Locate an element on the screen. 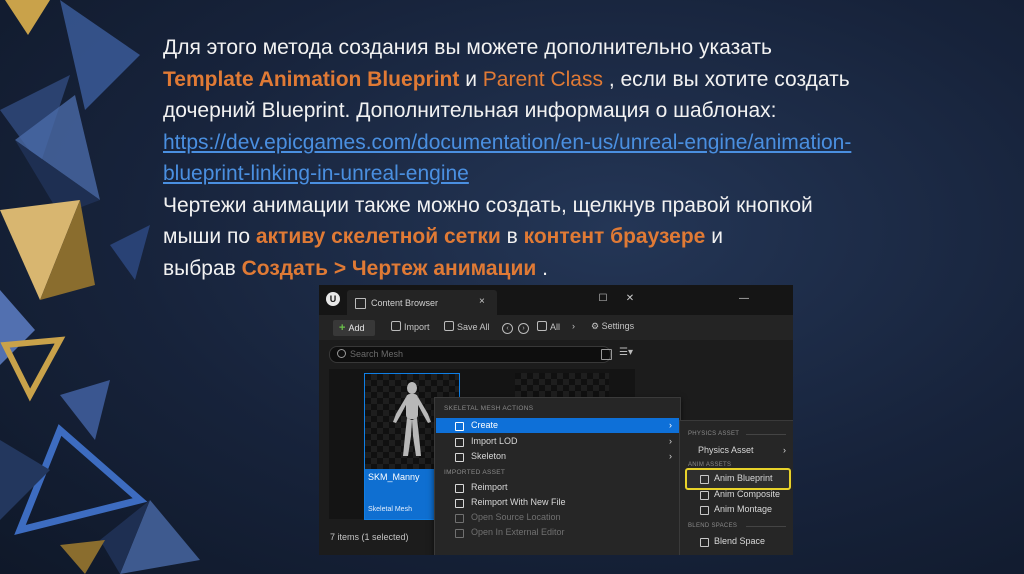 Image resolution: width=1024 pixels, height=574 pixels. save-search-icon is located at coordinates (606, 354).